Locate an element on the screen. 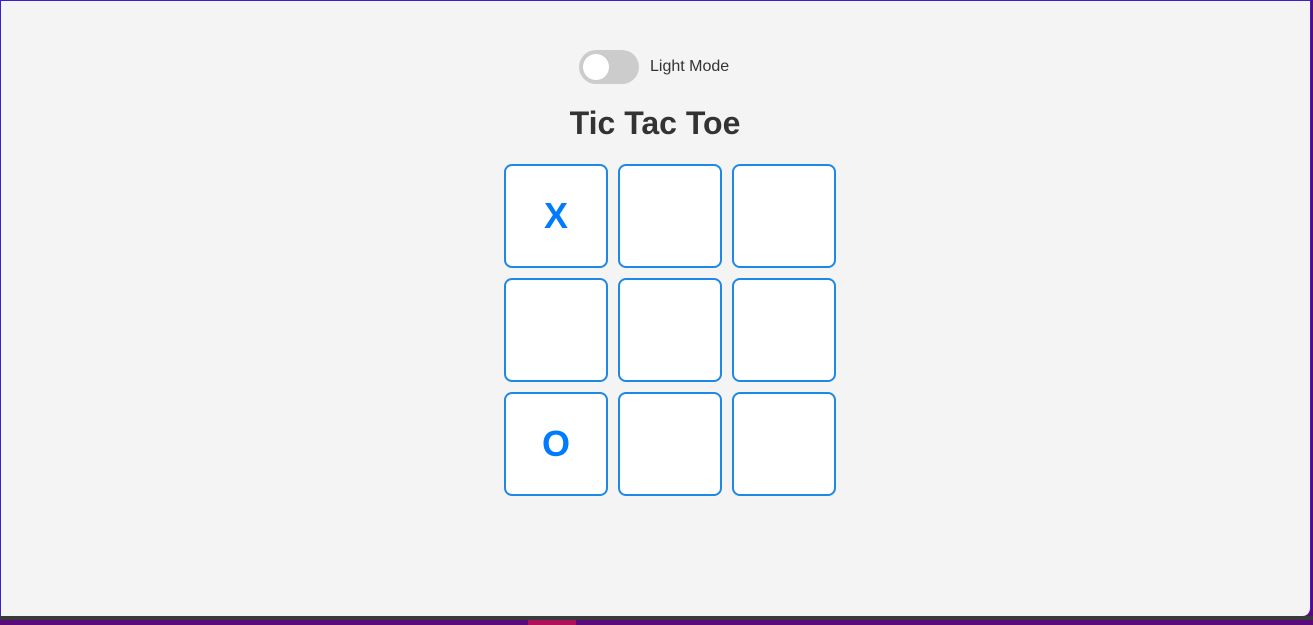 This screenshot has height=625, width=1313. taskbar-indicator is located at coordinates (552, 622).